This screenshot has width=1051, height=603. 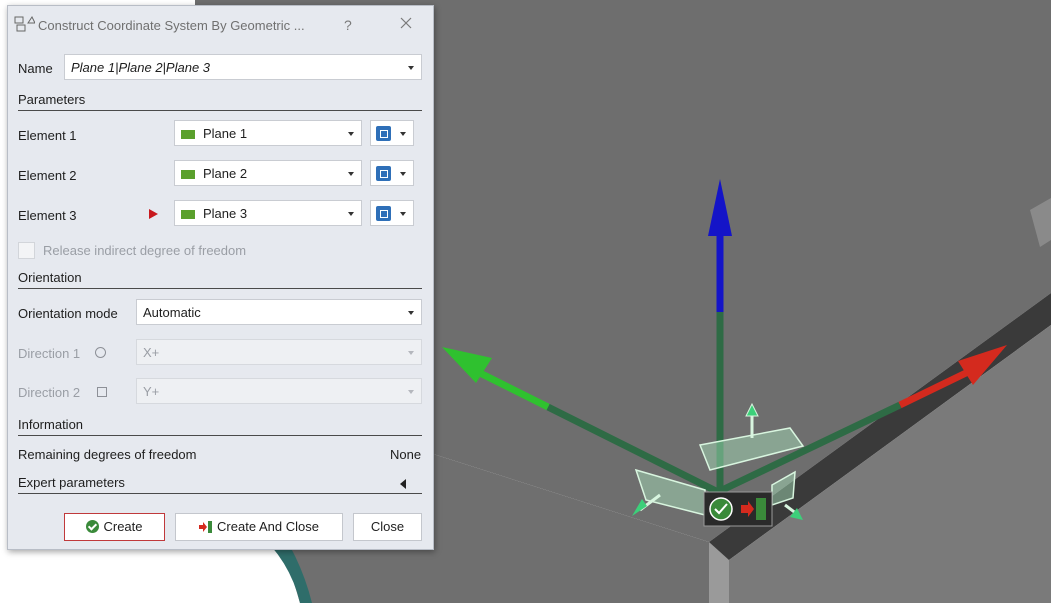 I want to click on element-3-selection-mode-button, so click(x=392, y=213).